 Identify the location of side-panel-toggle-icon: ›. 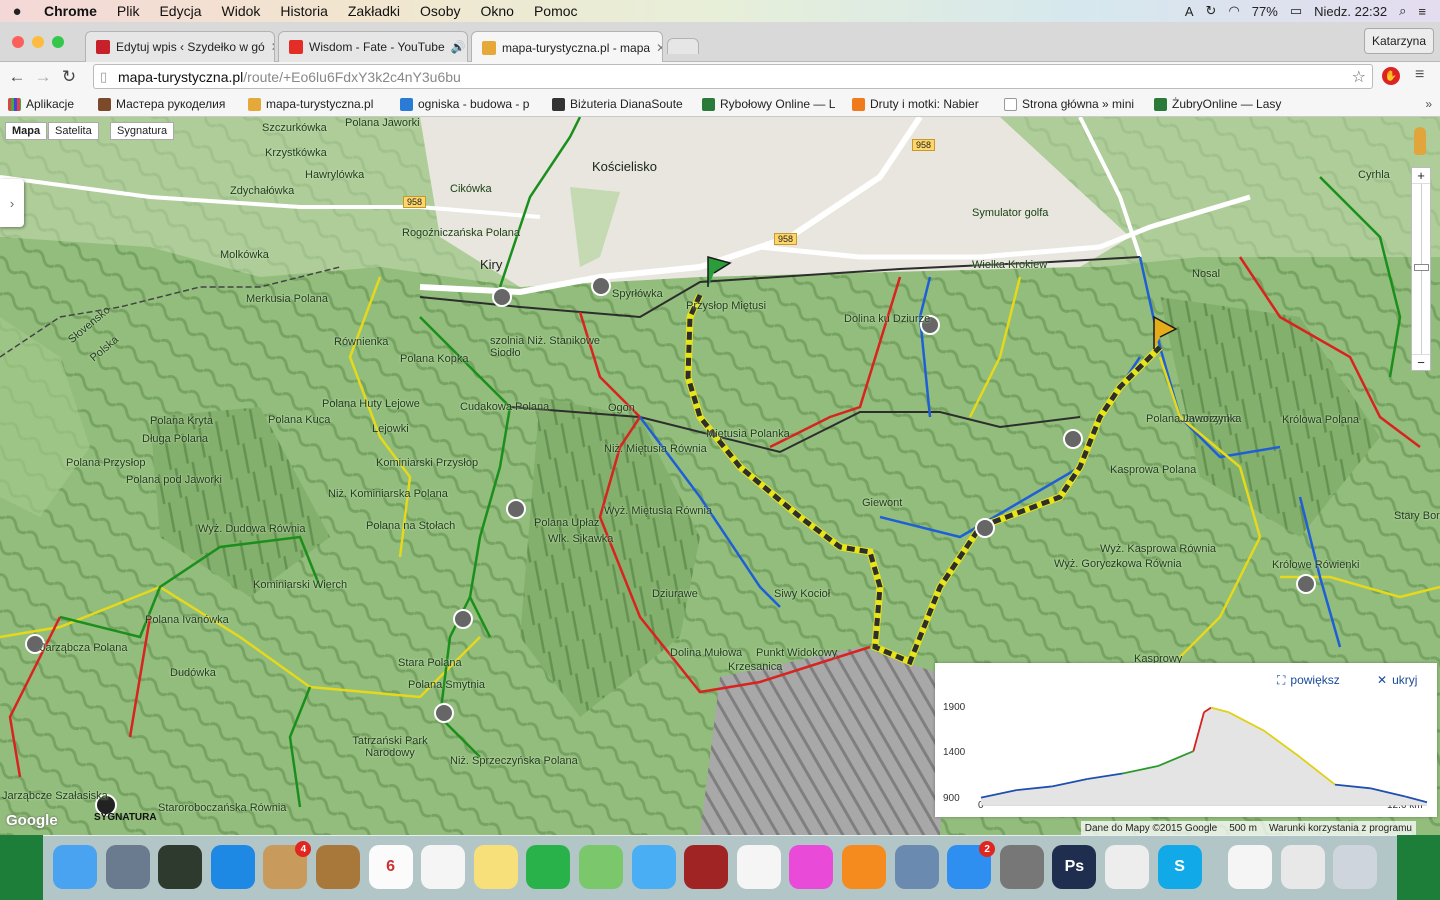
(12, 203).